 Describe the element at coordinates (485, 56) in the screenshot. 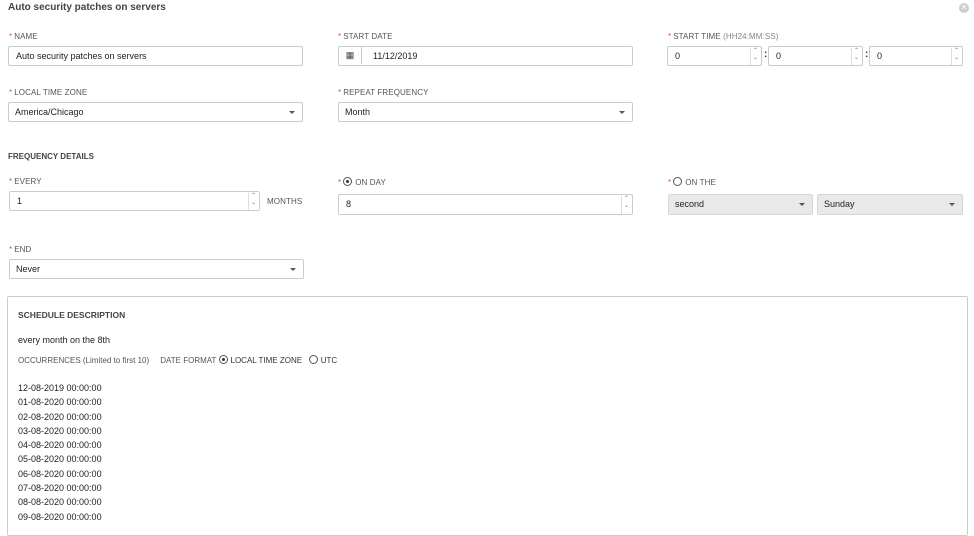

I see `start-date-input: ▦ 11/12/2019` at that location.